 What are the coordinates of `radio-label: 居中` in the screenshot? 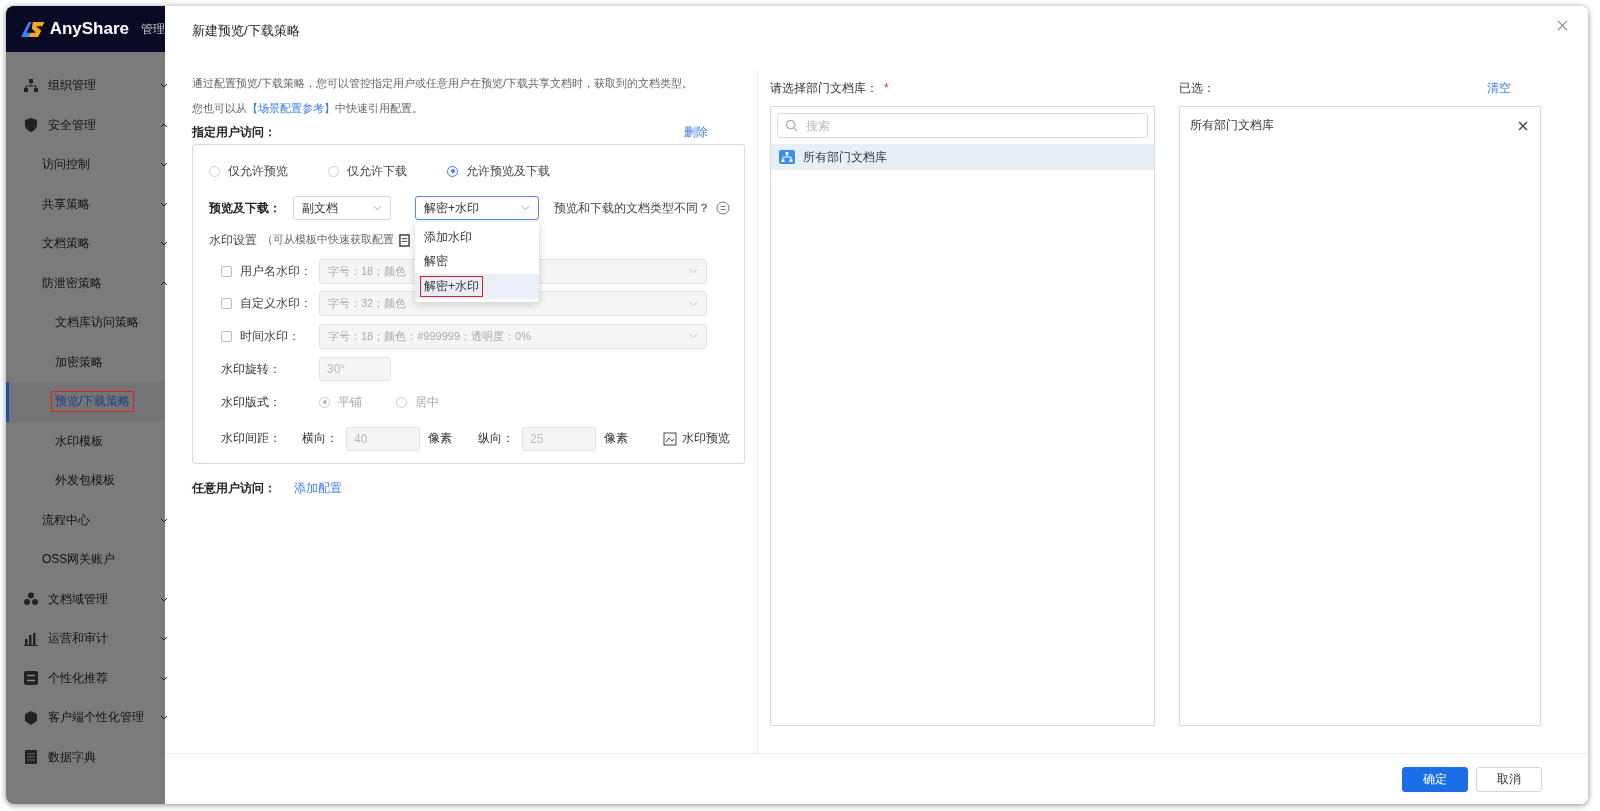 It's located at (427, 402).